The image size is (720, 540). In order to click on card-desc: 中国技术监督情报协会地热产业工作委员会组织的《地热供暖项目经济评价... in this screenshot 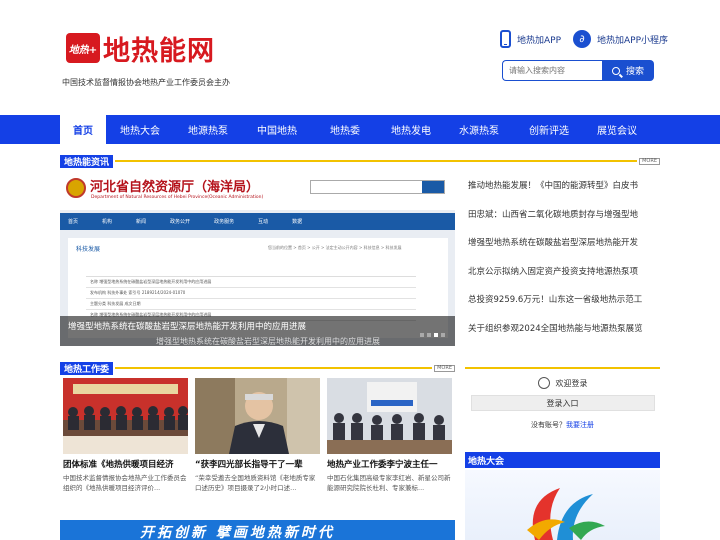, I will do `click(125, 483)`.